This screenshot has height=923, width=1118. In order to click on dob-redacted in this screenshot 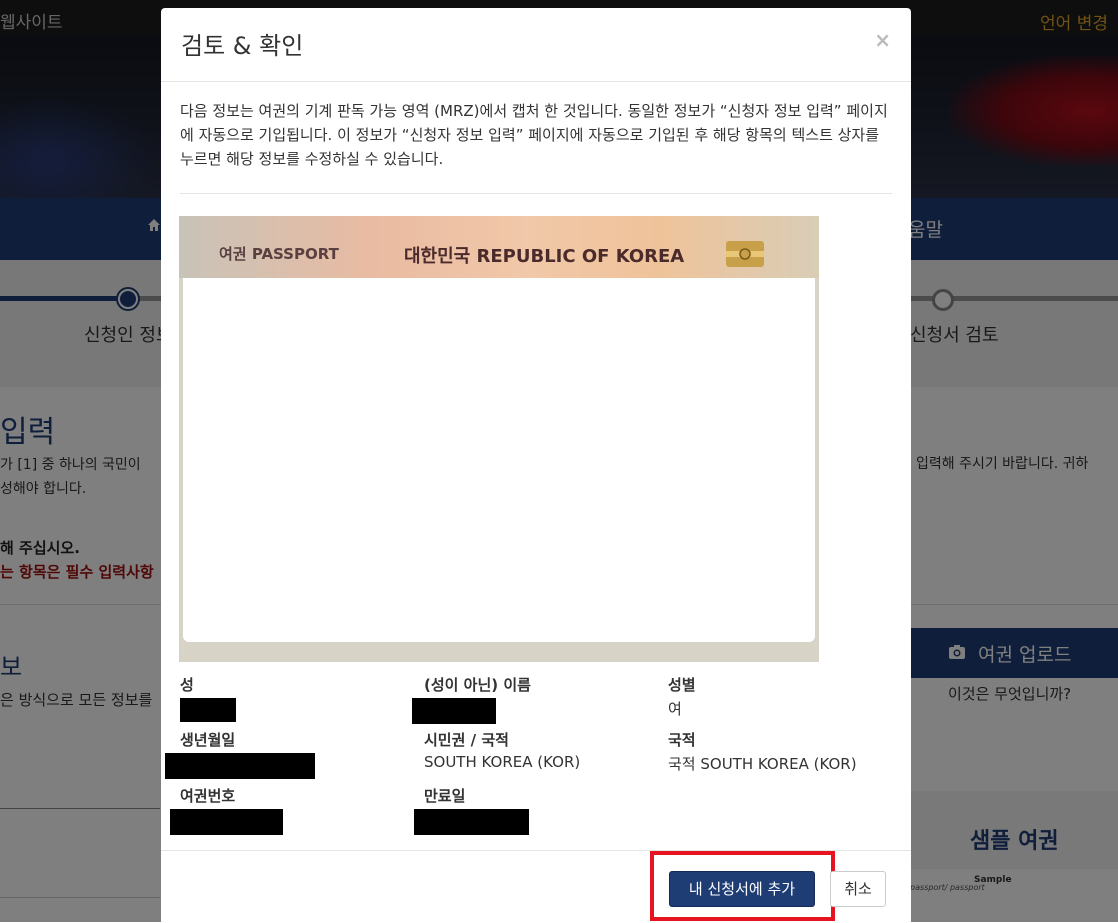, I will do `click(240, 766)`.